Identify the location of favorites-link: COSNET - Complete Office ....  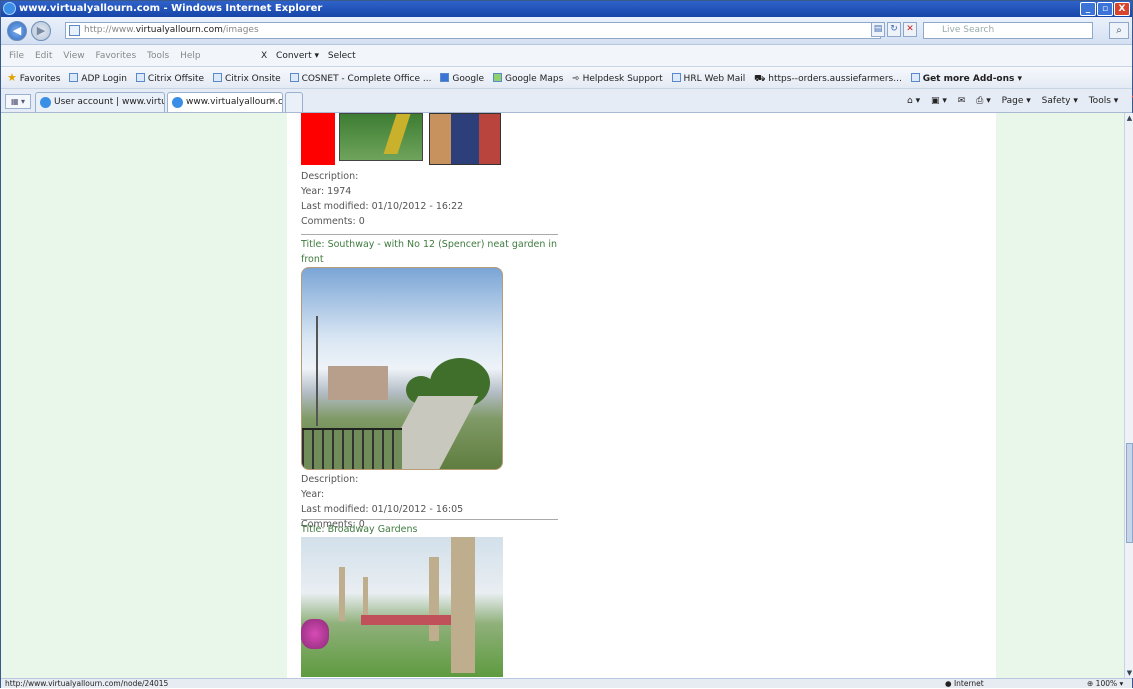
(360, 78).